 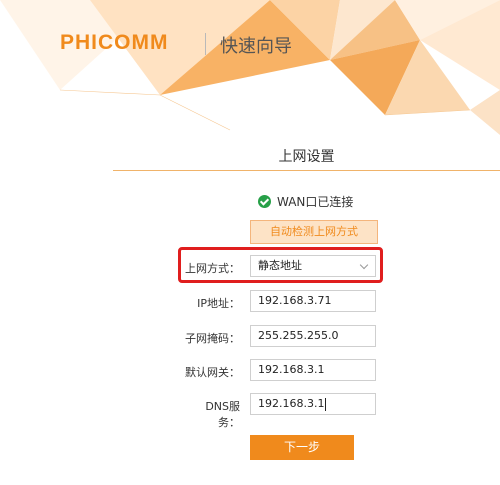 I want to click on gateway-value: 192.168.3.1, so click(x=291, y=369).